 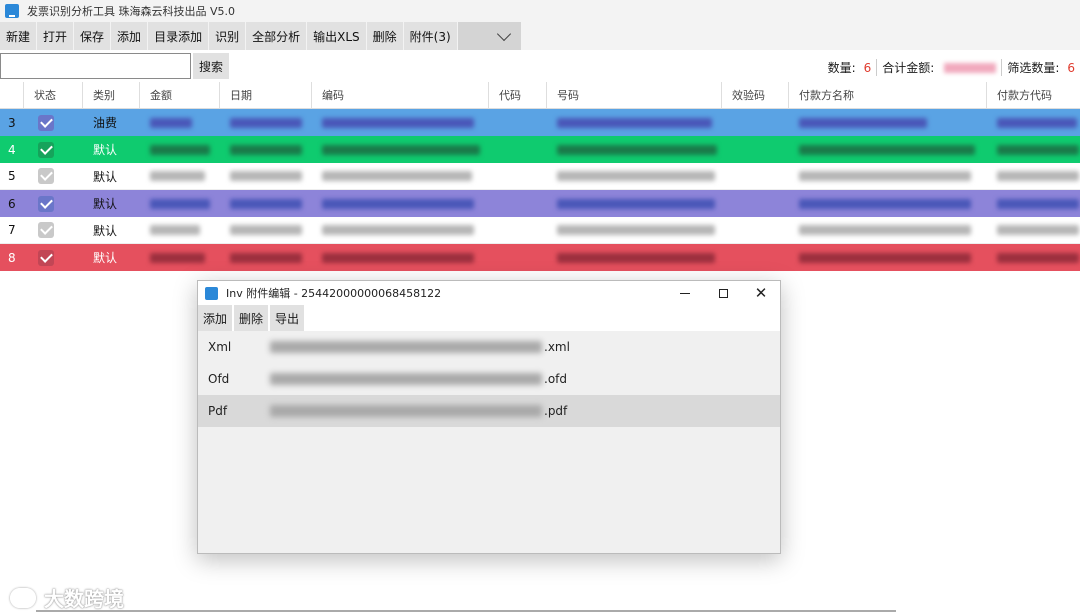 I want to click on attachment-type: Xml, so click(x=220, y=347).